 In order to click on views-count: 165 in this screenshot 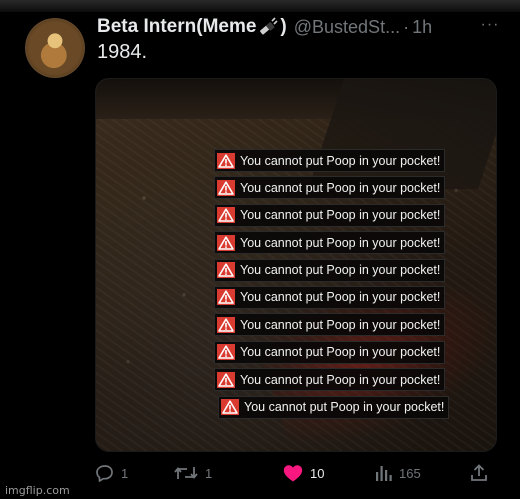, I will do `click(410, 473)`.